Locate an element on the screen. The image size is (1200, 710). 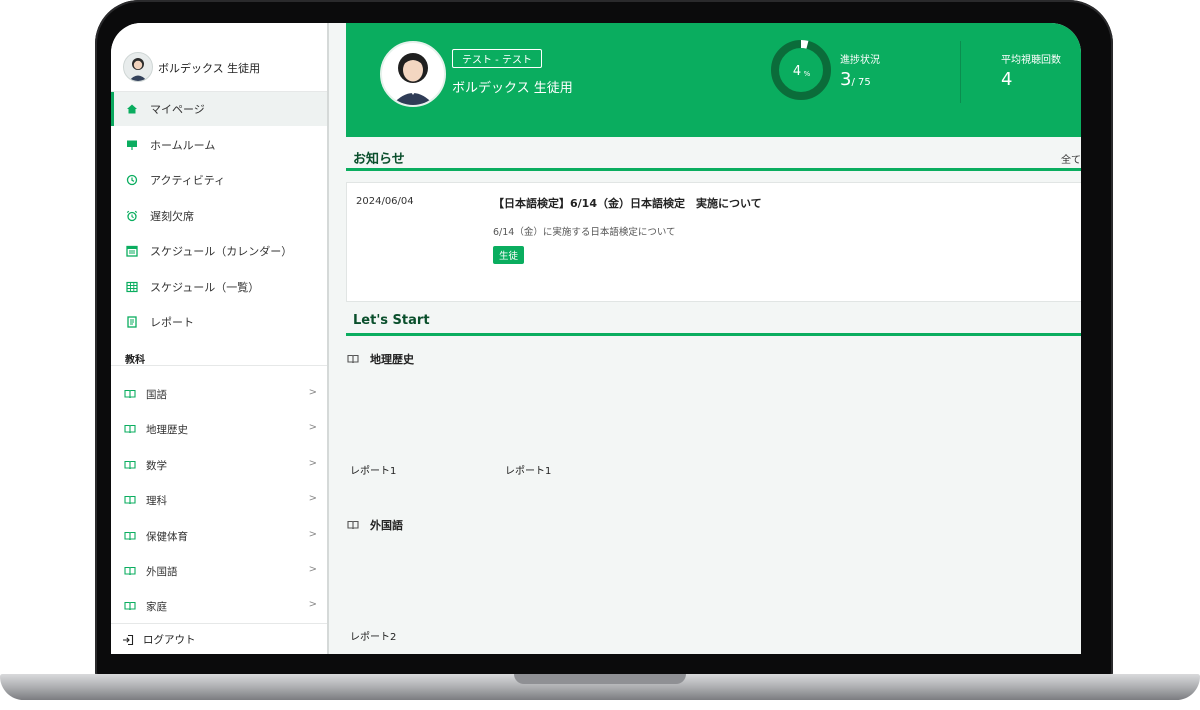
sidebar-user-name: ボルデックス 生徒用 is located at coordinates (209, 68).